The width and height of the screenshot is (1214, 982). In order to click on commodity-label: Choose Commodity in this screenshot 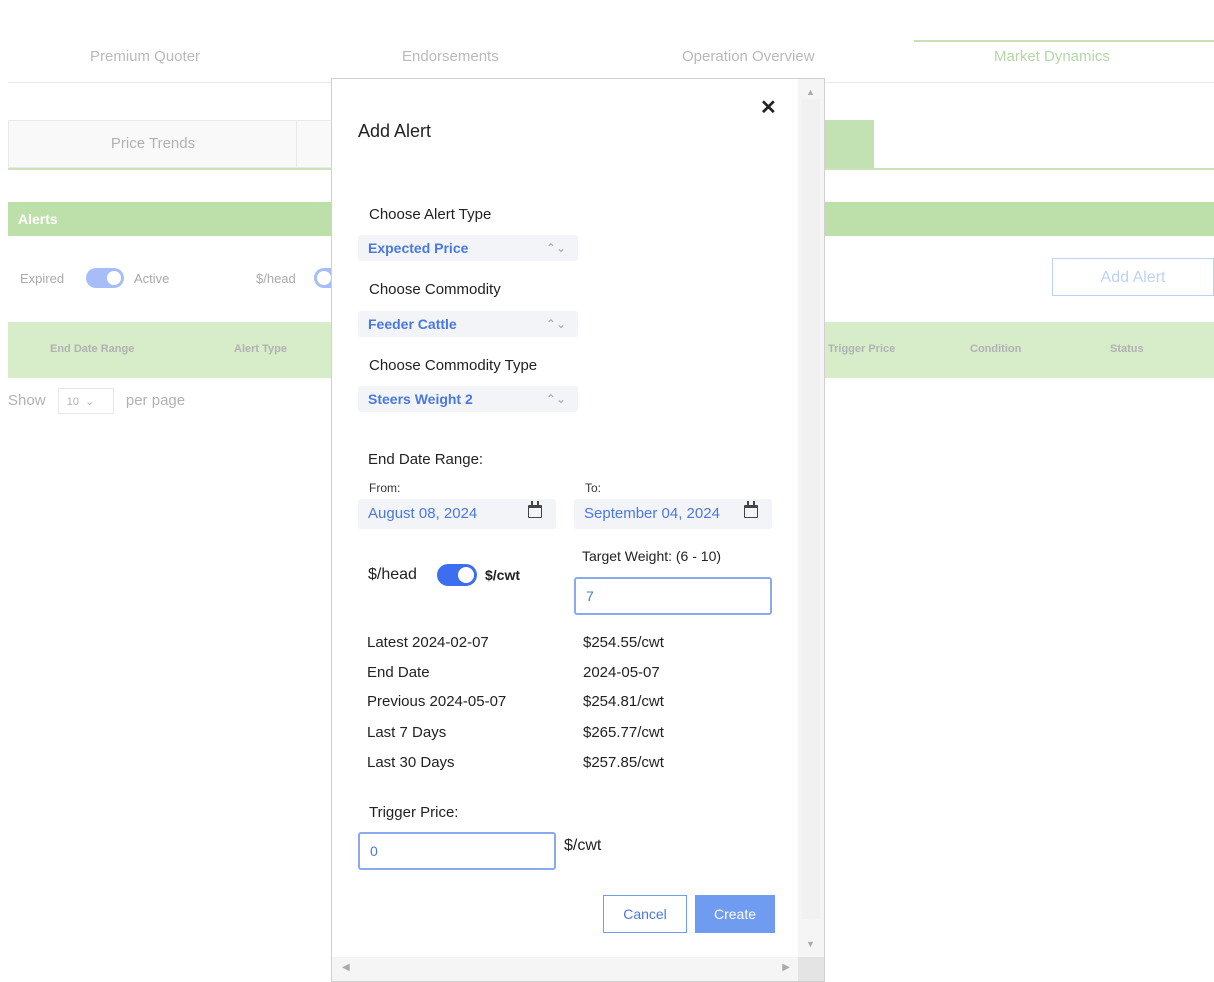, I will do `click(435, 289)`.